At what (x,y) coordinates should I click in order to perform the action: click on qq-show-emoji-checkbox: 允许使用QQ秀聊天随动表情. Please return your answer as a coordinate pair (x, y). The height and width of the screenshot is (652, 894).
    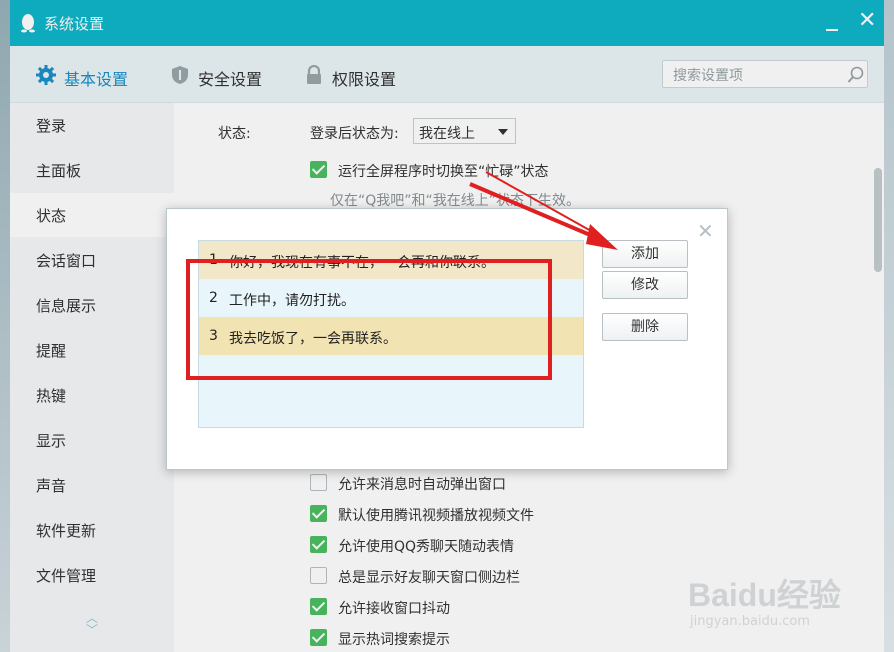
    Looking at the image, I should click on (440, 546).